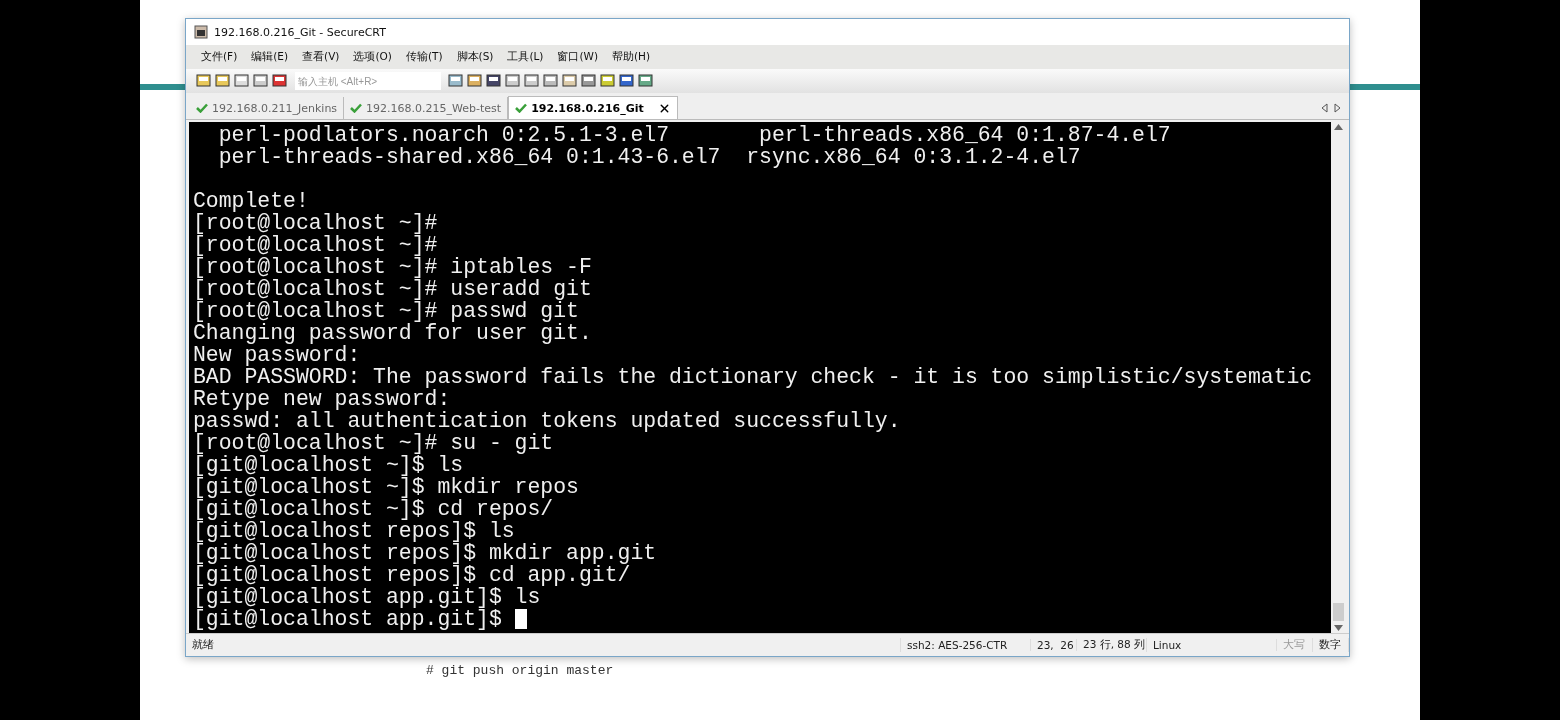 The image size is (1560, 720). I want to click on menu-item: 查看(V), so click(321, 57).